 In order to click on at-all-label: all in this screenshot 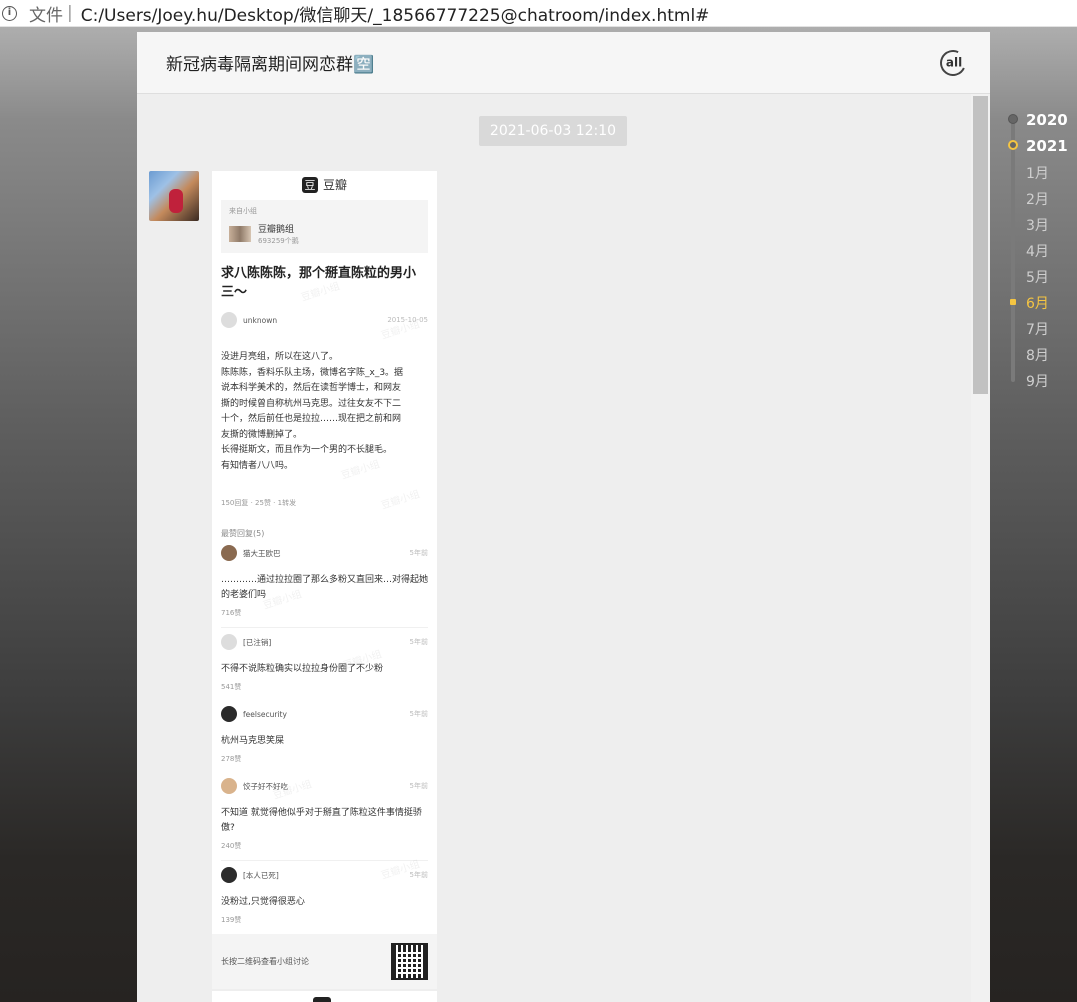, I will do `click(954, 62)`.